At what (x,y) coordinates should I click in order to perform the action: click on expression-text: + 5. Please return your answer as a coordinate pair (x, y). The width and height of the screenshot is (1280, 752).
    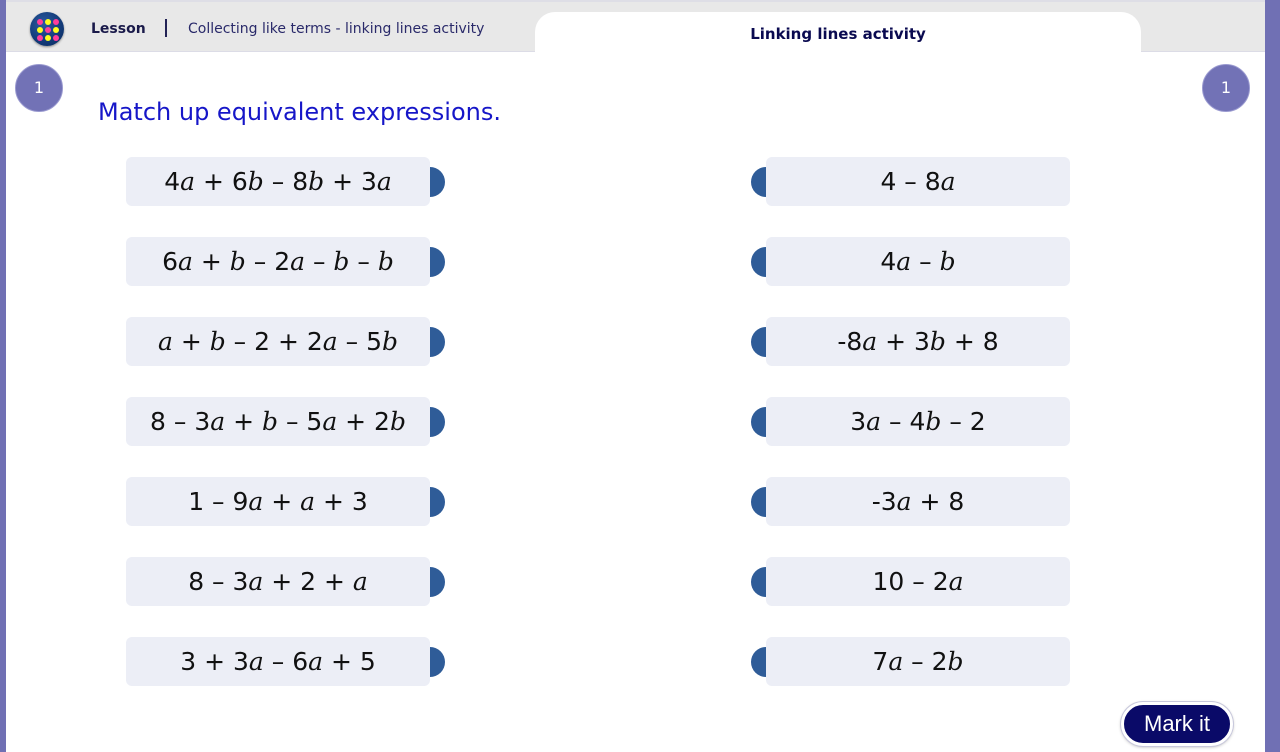
    Looking at the image, I should click on (349, 661).